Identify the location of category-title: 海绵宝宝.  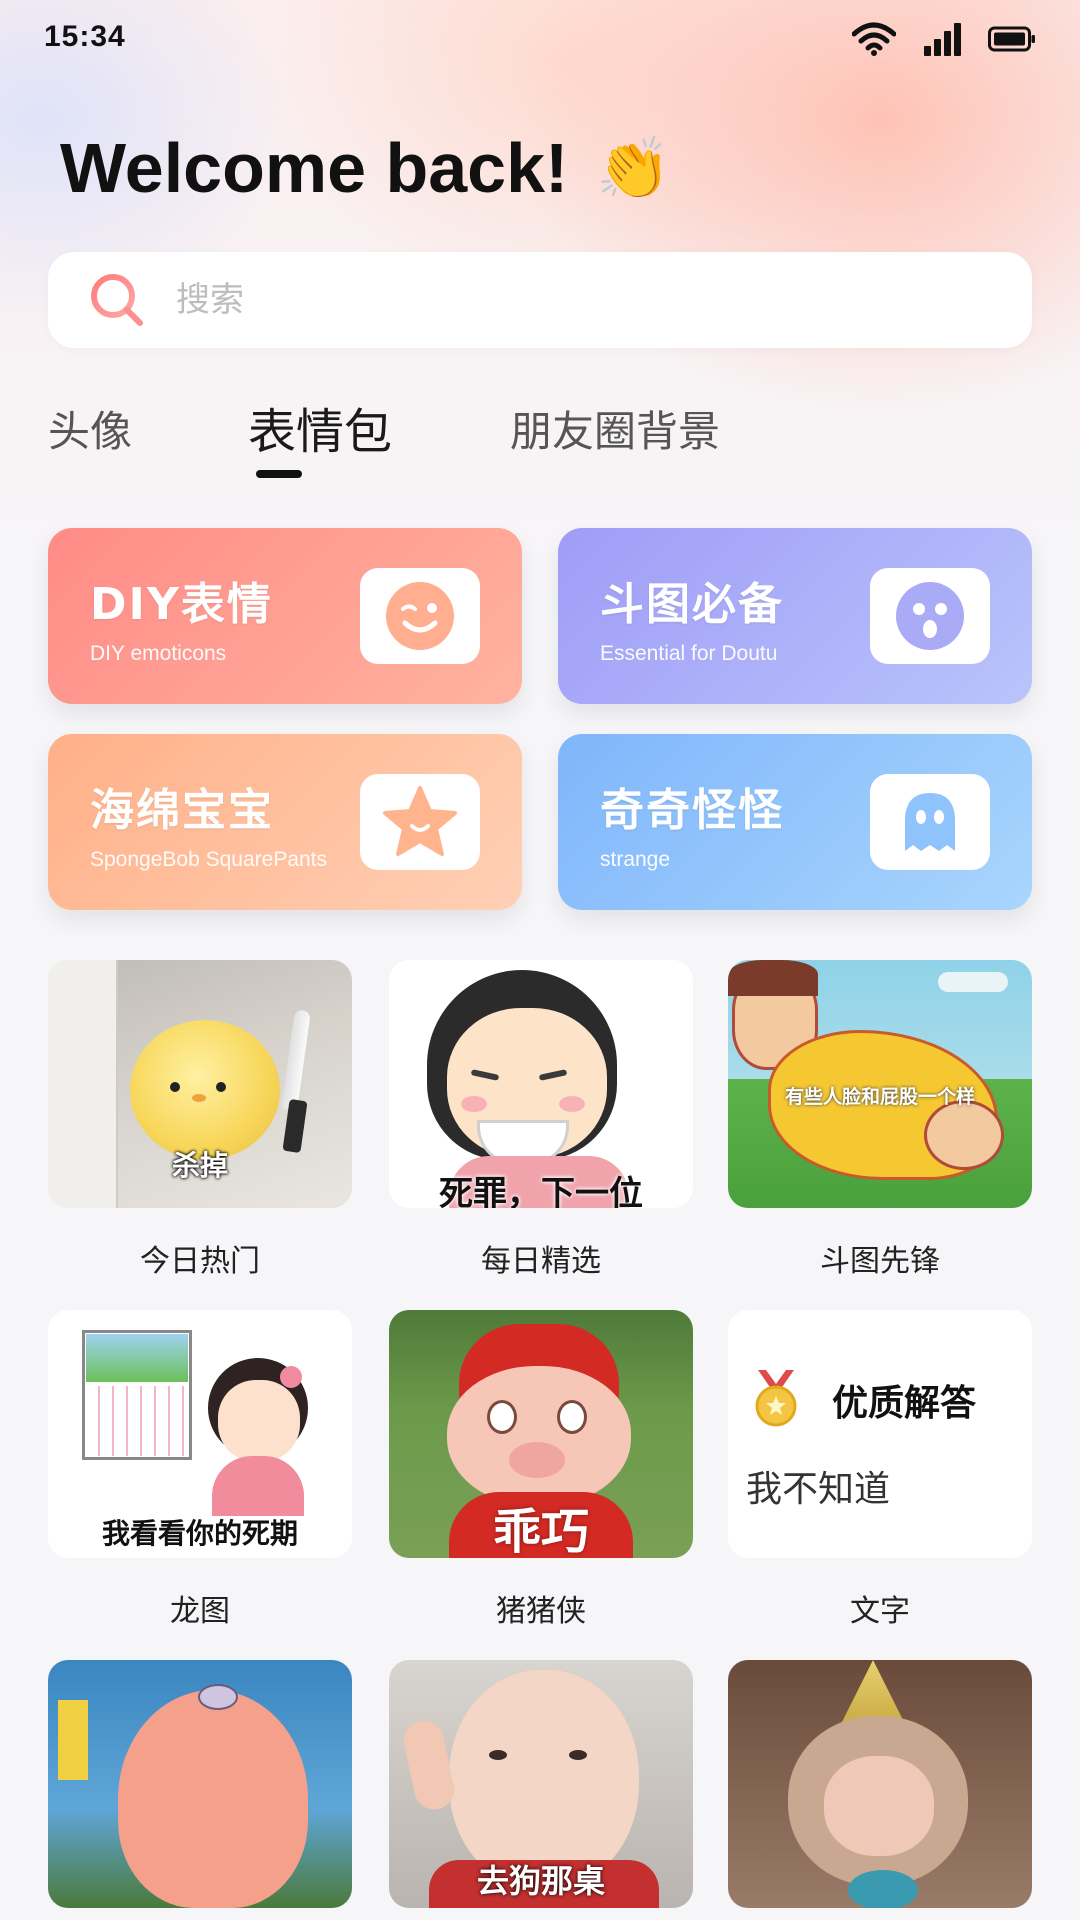
(182, 810).